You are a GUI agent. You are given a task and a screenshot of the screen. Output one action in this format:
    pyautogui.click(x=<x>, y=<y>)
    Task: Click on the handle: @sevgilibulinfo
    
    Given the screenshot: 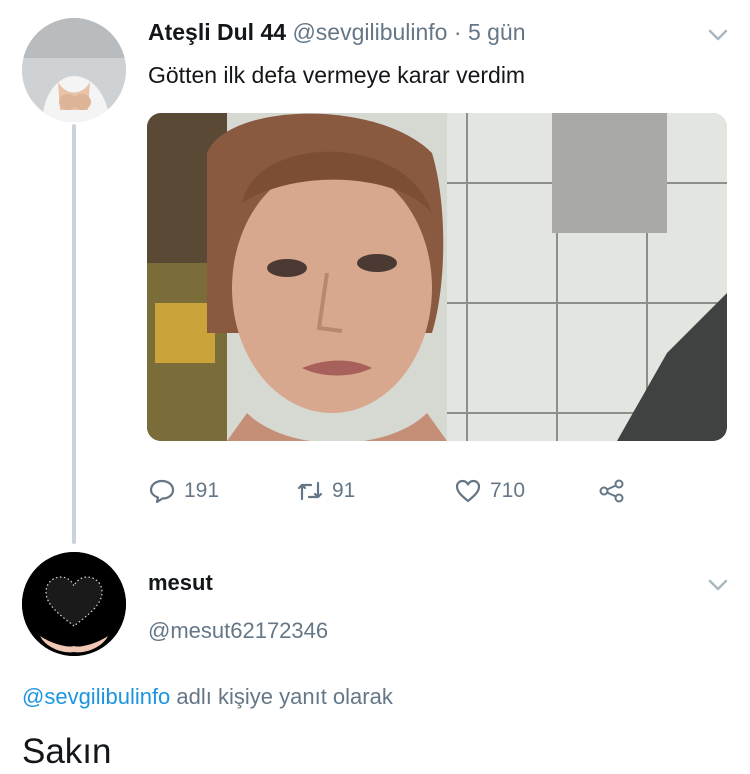 What is the action you would take?
    pyautogui.click(x=369, y=32)
    